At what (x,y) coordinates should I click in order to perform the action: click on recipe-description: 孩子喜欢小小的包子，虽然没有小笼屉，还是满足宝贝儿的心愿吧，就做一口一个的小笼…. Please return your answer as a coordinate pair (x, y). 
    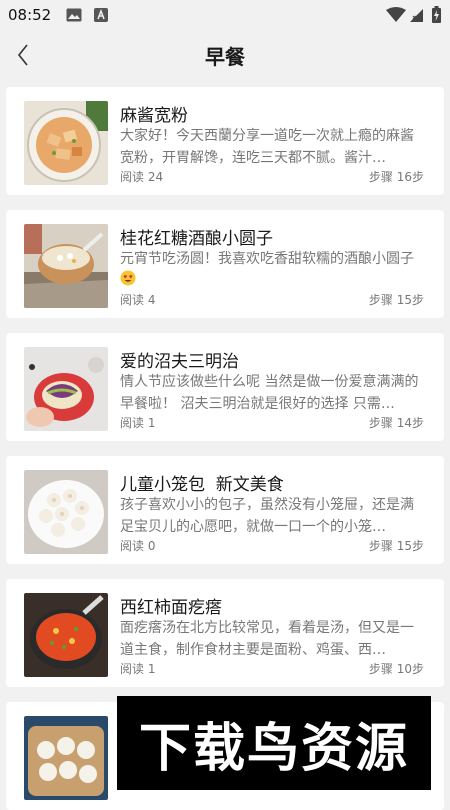
    Looking at the image, I should click on (267, 516).